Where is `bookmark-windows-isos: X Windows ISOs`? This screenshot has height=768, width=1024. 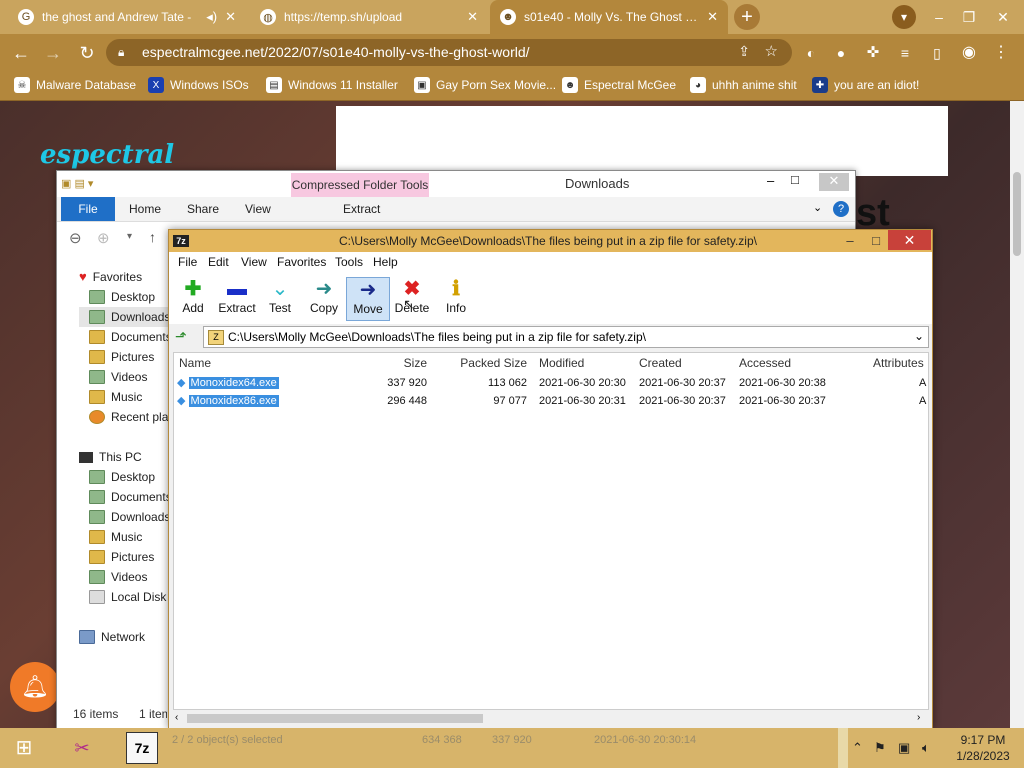
bookmark-windows-isos: X Windows ISOs is located at coordinates (198, 85).